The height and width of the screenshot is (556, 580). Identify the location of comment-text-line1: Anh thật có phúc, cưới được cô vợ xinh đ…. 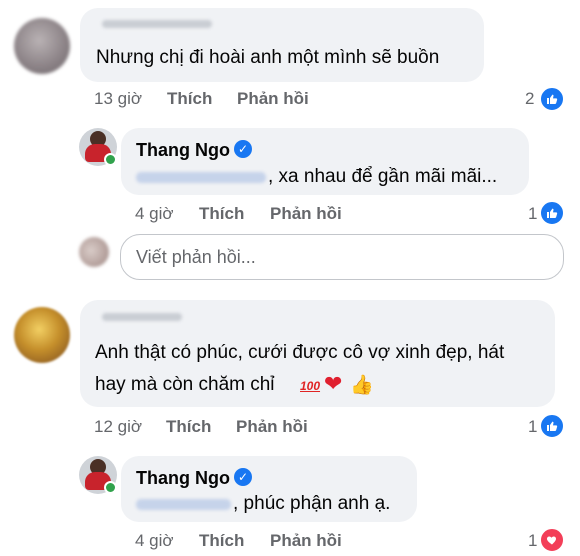
(300, 352).